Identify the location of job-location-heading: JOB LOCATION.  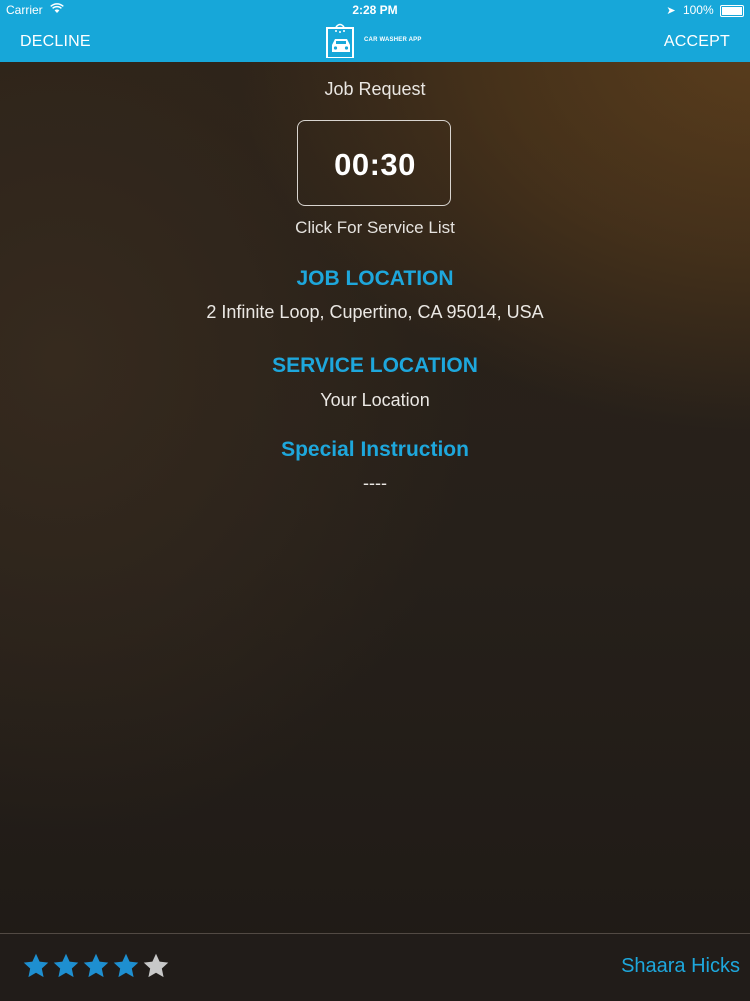
(375, 278).